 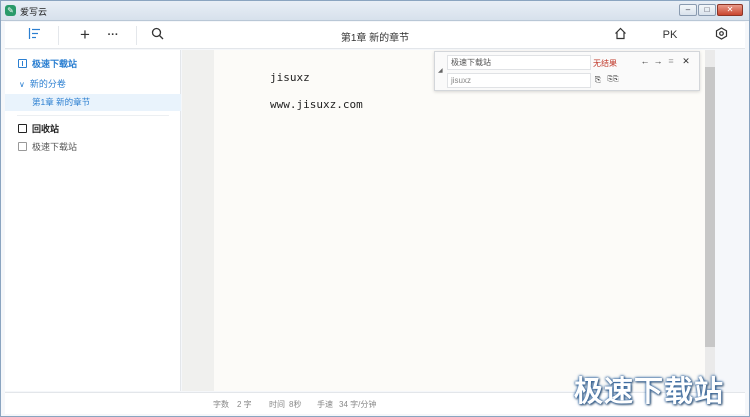 I want to click on title-bar: ✎ 爱写云 – □ ✕, so click(x=375, y=11).